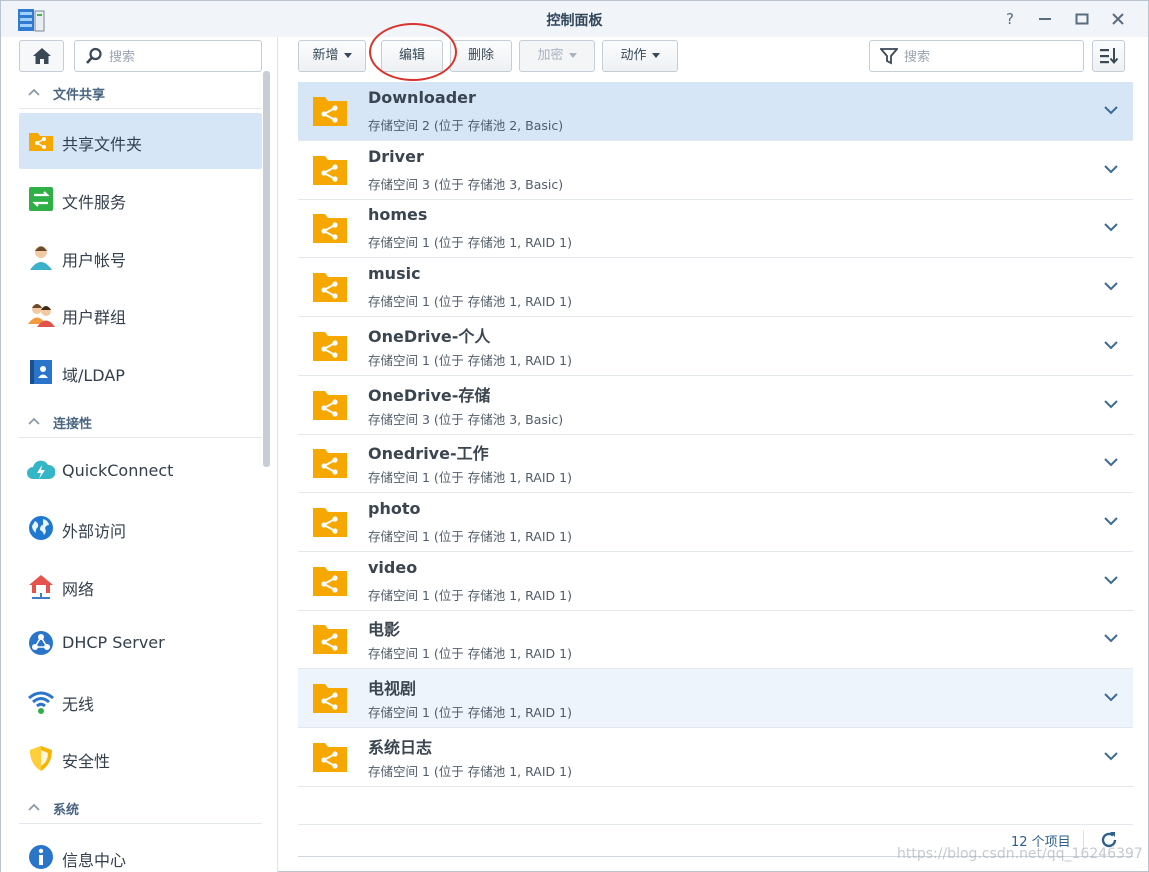  I want to click on sidebar-item-user-groups: 用户群组, so click(140, 314).